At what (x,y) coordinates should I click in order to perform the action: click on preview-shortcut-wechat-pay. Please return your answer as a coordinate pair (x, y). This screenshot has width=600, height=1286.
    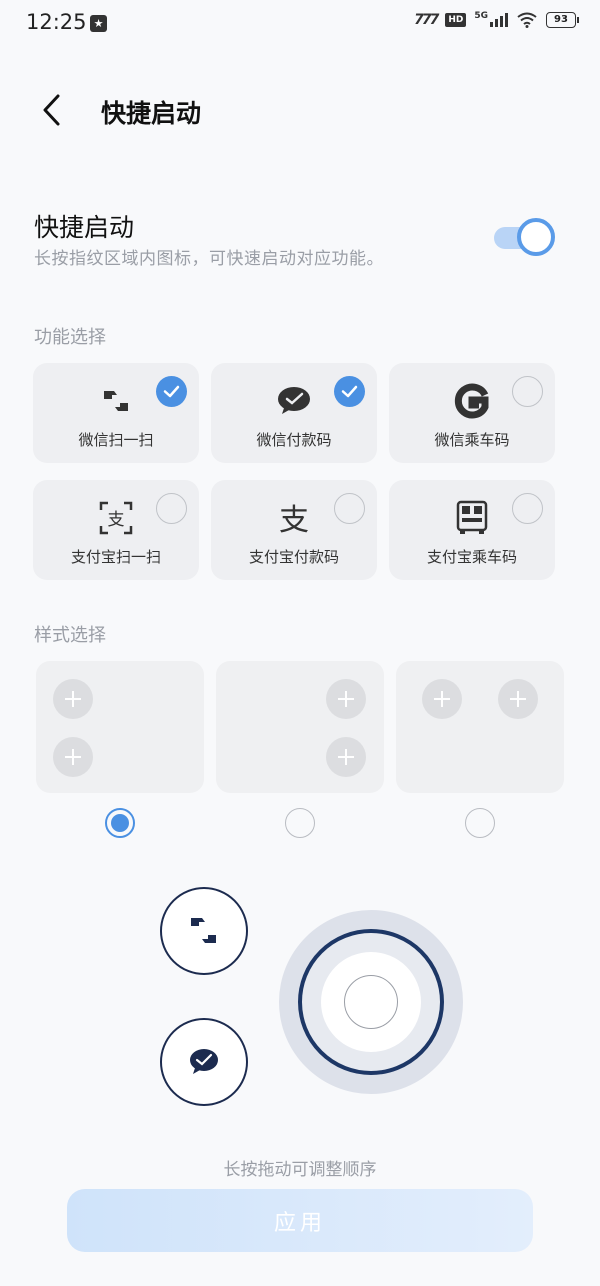
    Looking at the image, I should click on (204, 1062).